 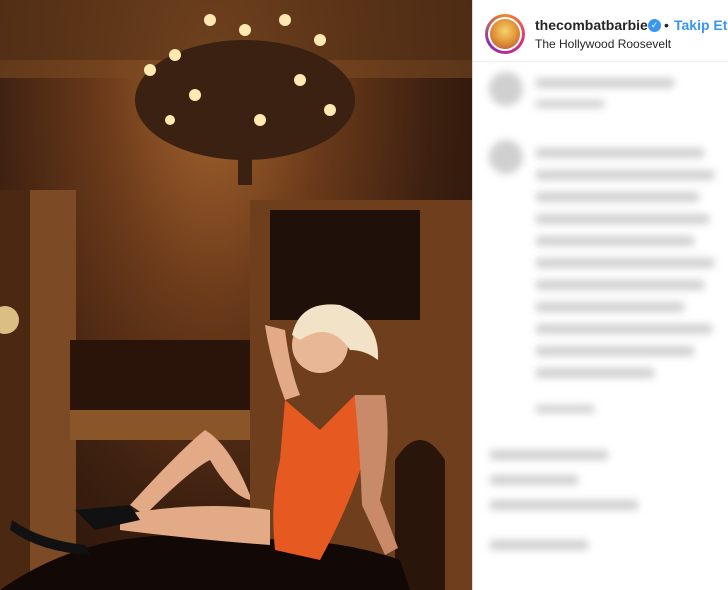 What do you see at coordinates (654, 25) in the screenshot?
I see `verified-badge-icon: ✓` at bounding box center [654, 25].